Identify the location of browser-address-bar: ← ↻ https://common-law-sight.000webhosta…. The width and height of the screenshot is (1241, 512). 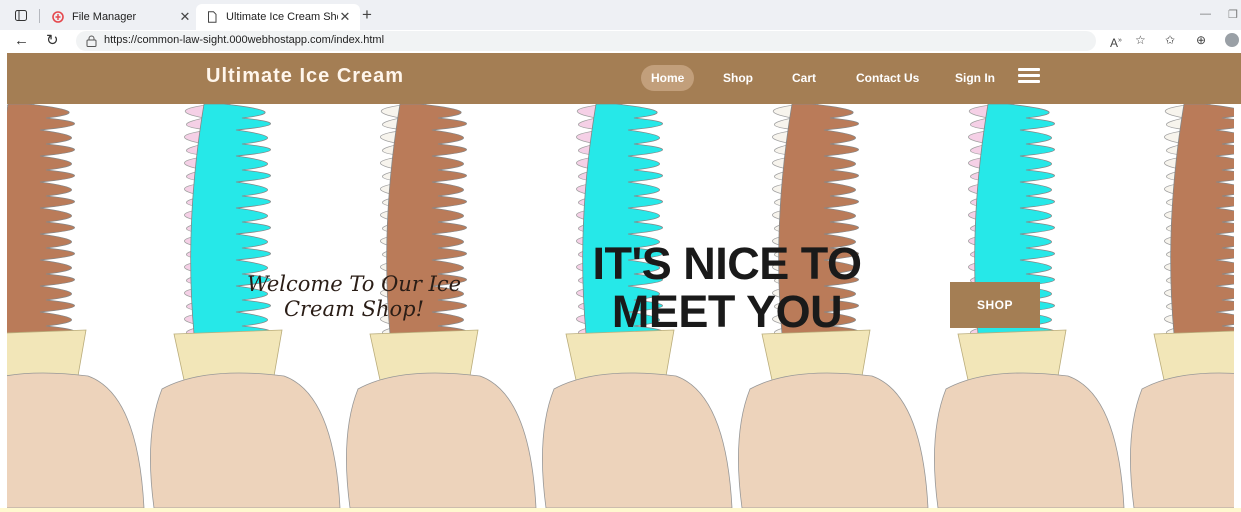
(620, 41).